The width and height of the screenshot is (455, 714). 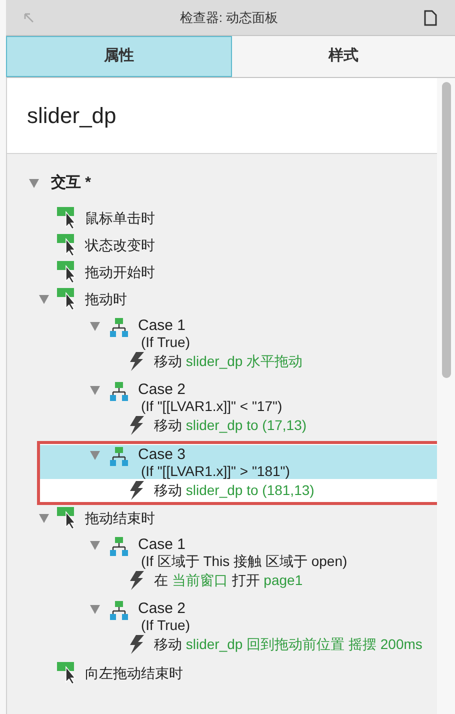 I want to click on case-condition: (If "[[LVAR1.x]]" > "181"), so click(x=215, y=470).